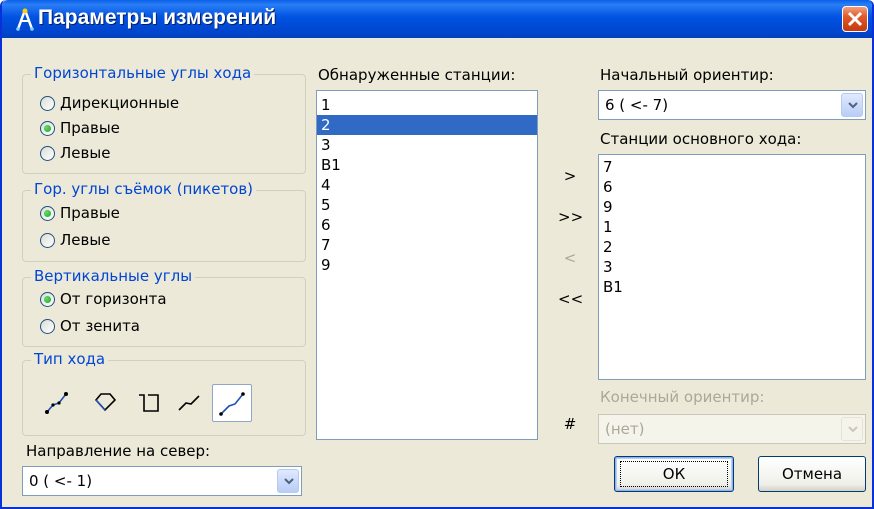 This screenshot has width=874, height=509. Describe the element at coordinates (417, 75) in the screenshot. I see `found-stations-label: Обнаруженные станции:` at that location.